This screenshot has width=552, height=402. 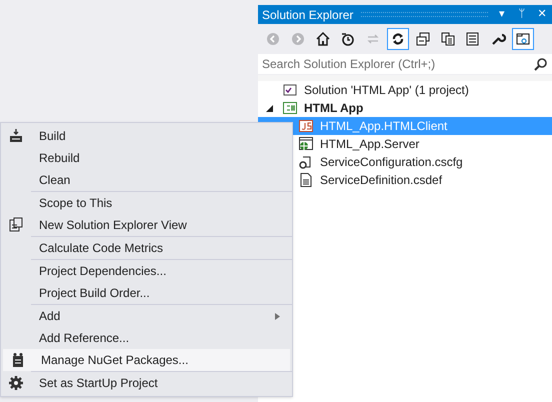 I want to click on solution-icon, so click(x=290, y=90).